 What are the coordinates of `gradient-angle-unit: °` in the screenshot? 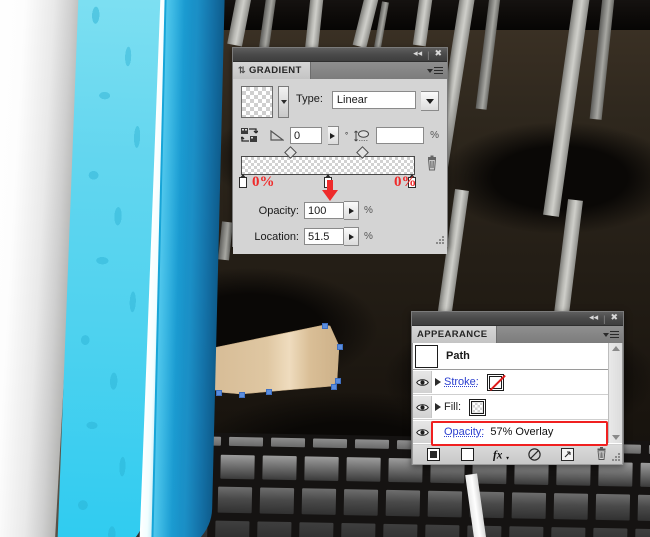 It's located at (346, 135).